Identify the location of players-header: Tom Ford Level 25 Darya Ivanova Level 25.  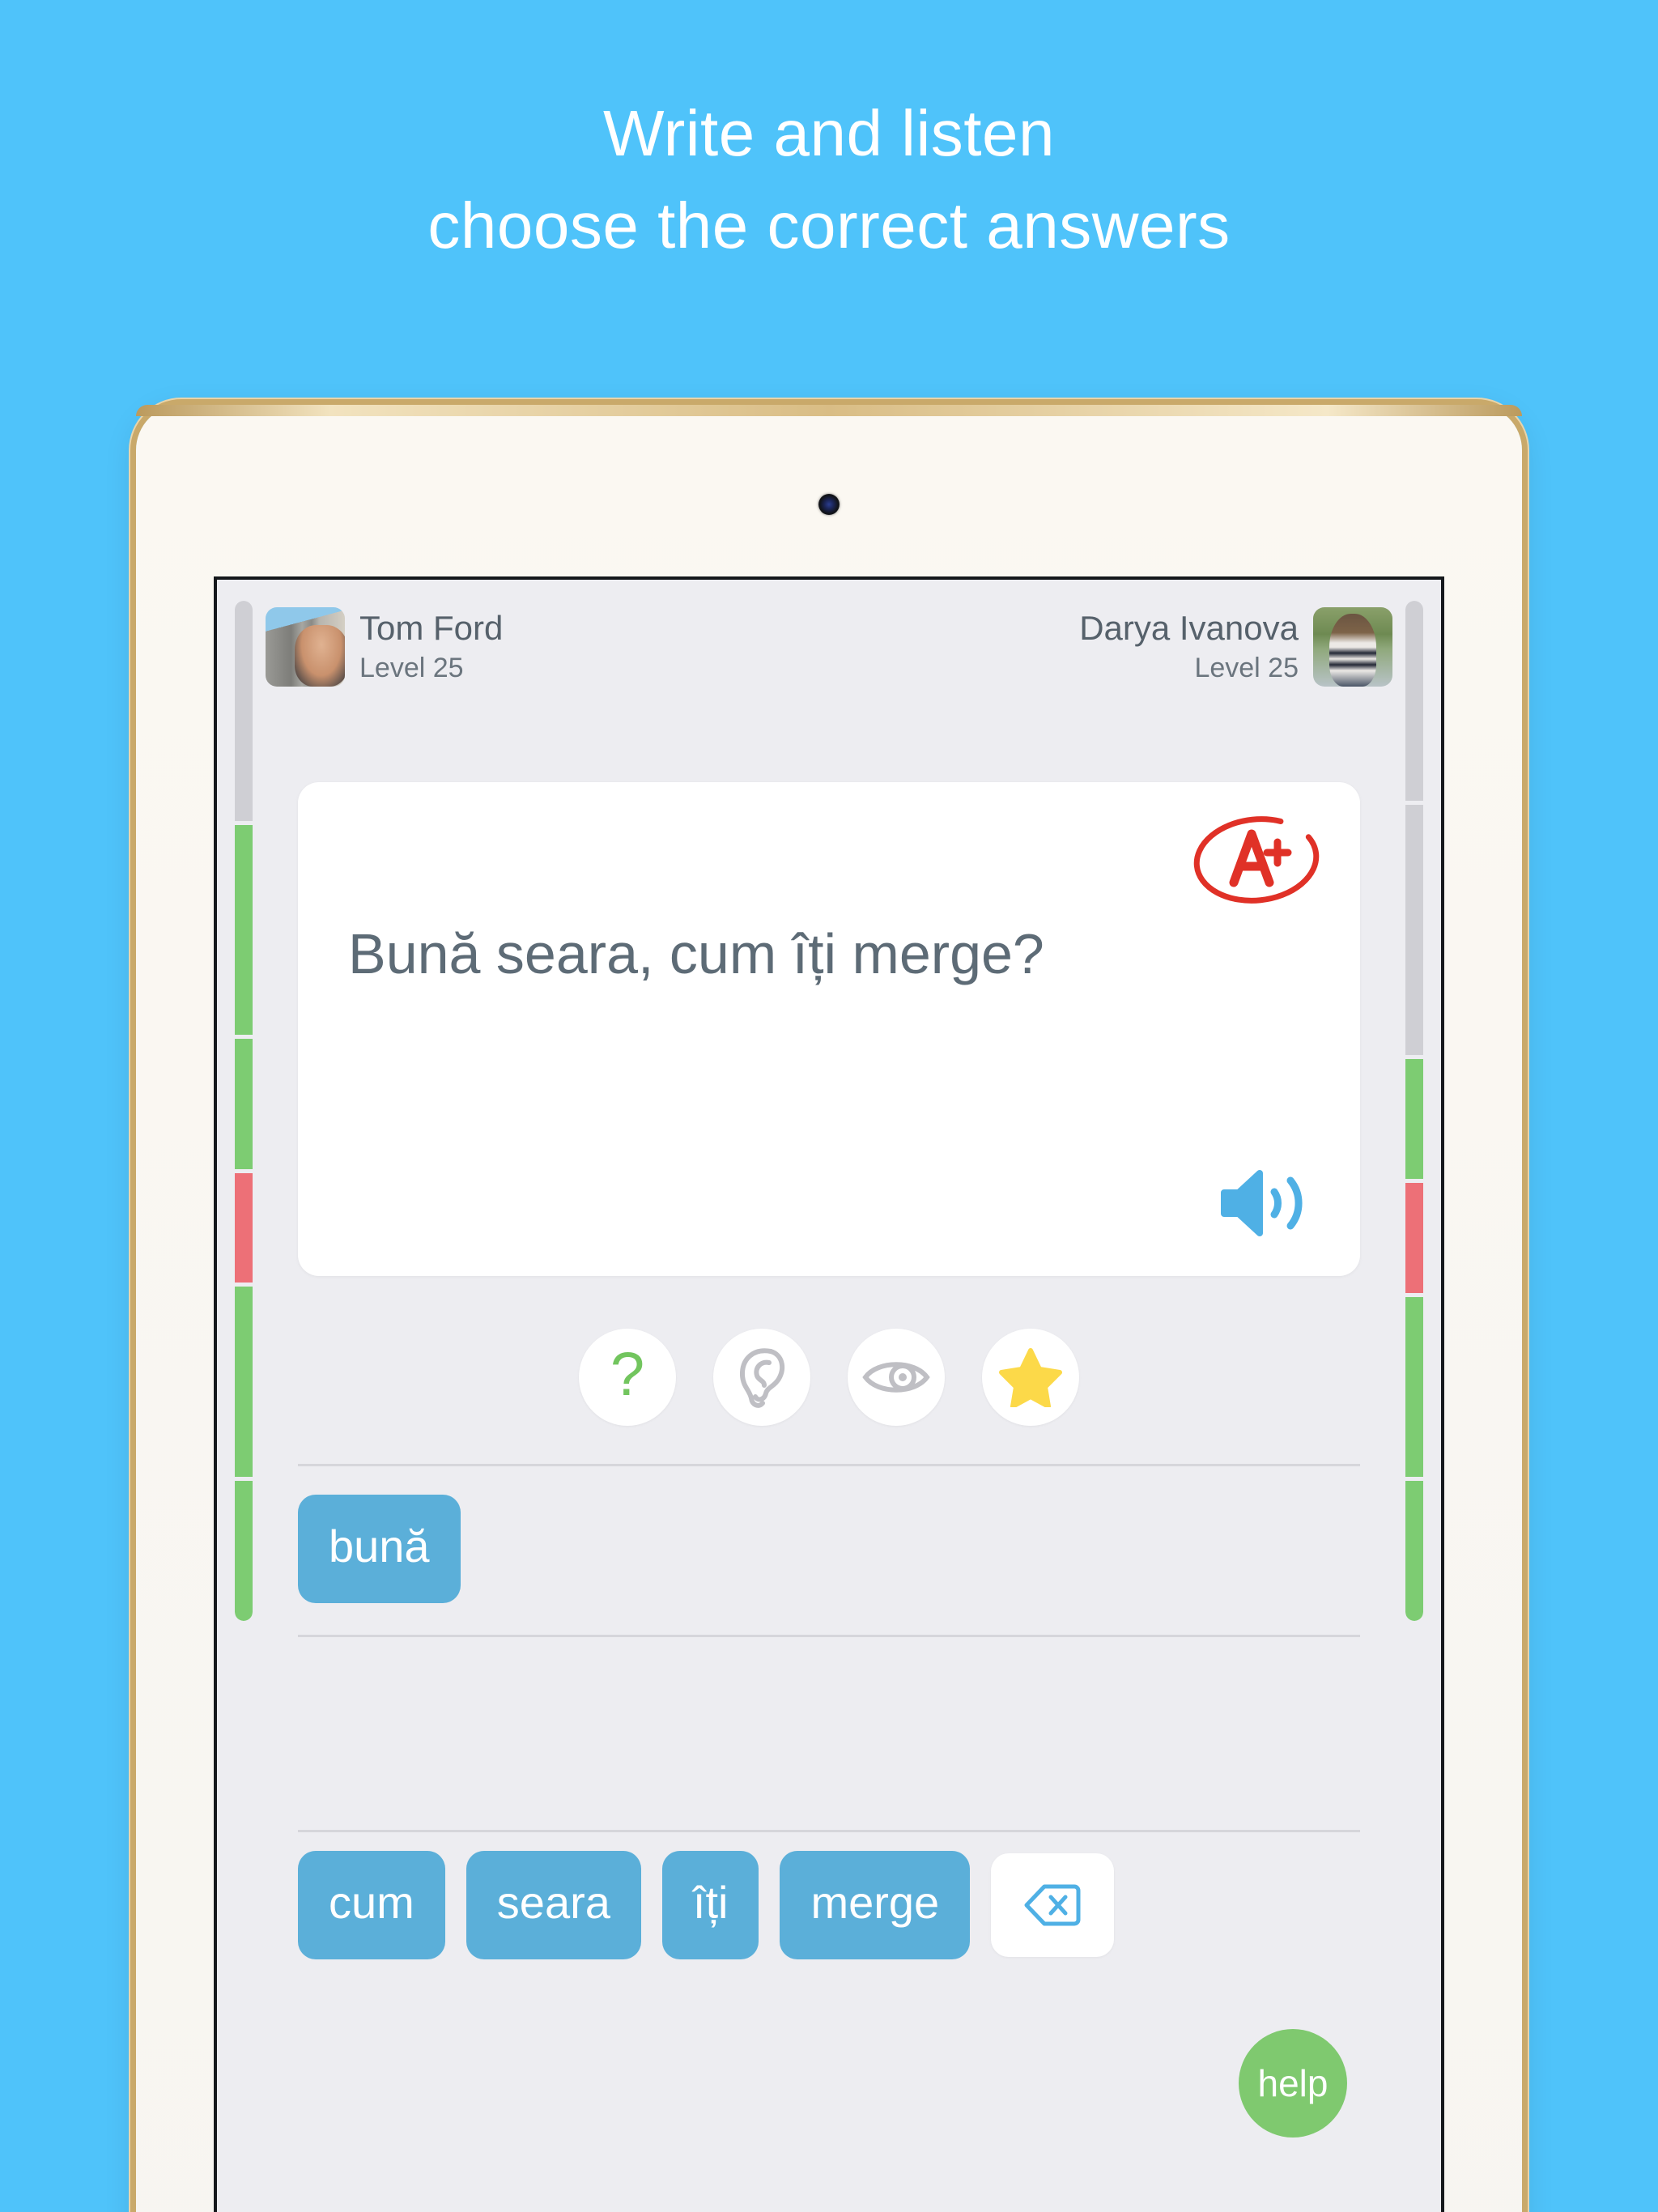
(829, 647).